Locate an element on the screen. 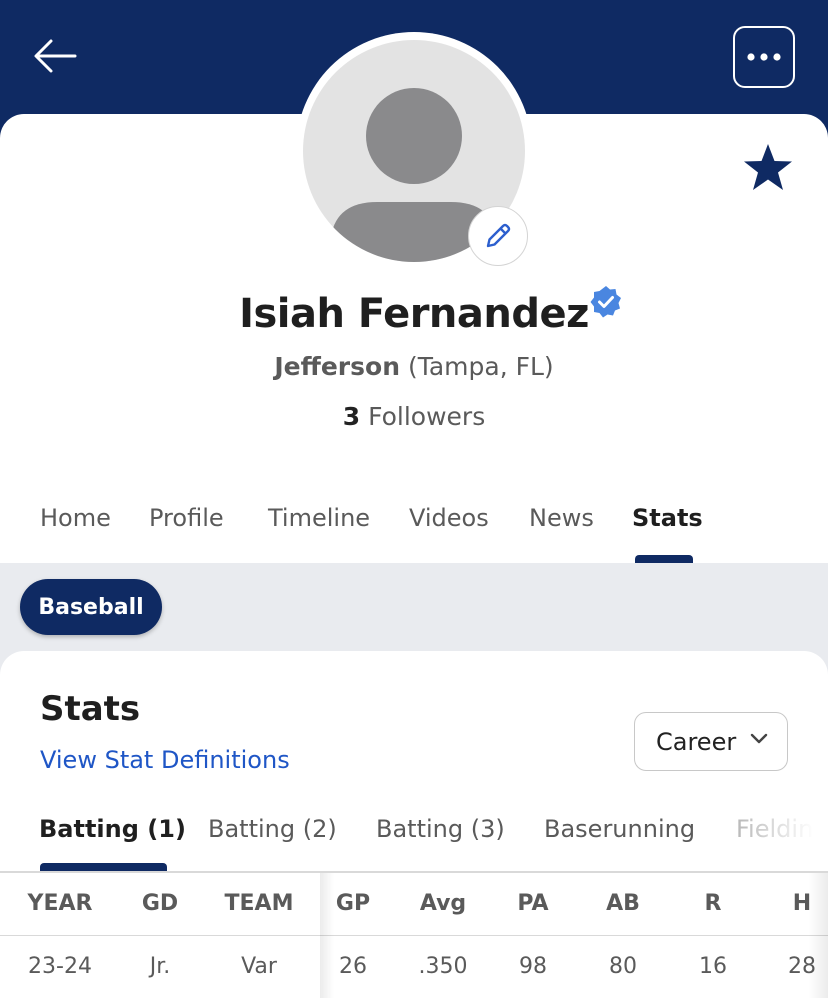 This screenshot has height=998, width=828. more-options-button is located at coordinates (764, 57).